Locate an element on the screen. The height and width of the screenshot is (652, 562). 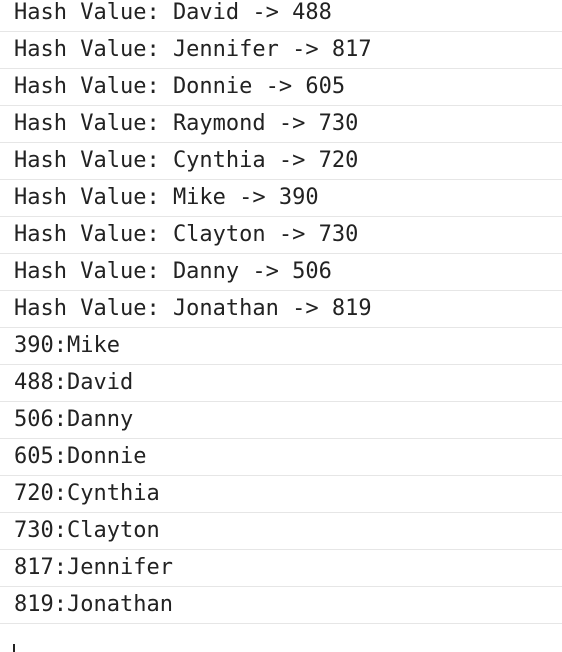
console-line: 817:Jennifer is located at coordinates (281, 568).